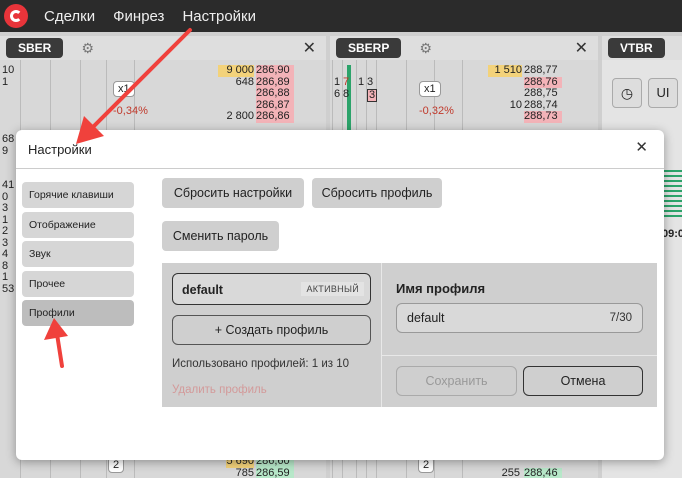 This screenshot has height=478, width=682. I want to click on arrow-to-profiles-item, so click(56, 343).